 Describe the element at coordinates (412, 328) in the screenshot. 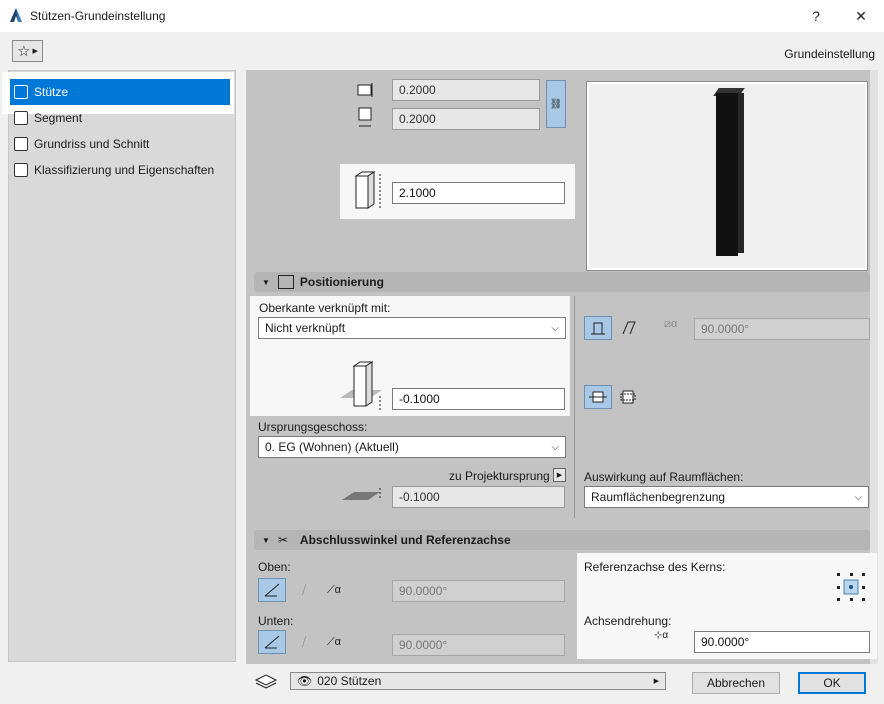

I see `top-linked-select: Nicht verknüpft ⌵` at that location.